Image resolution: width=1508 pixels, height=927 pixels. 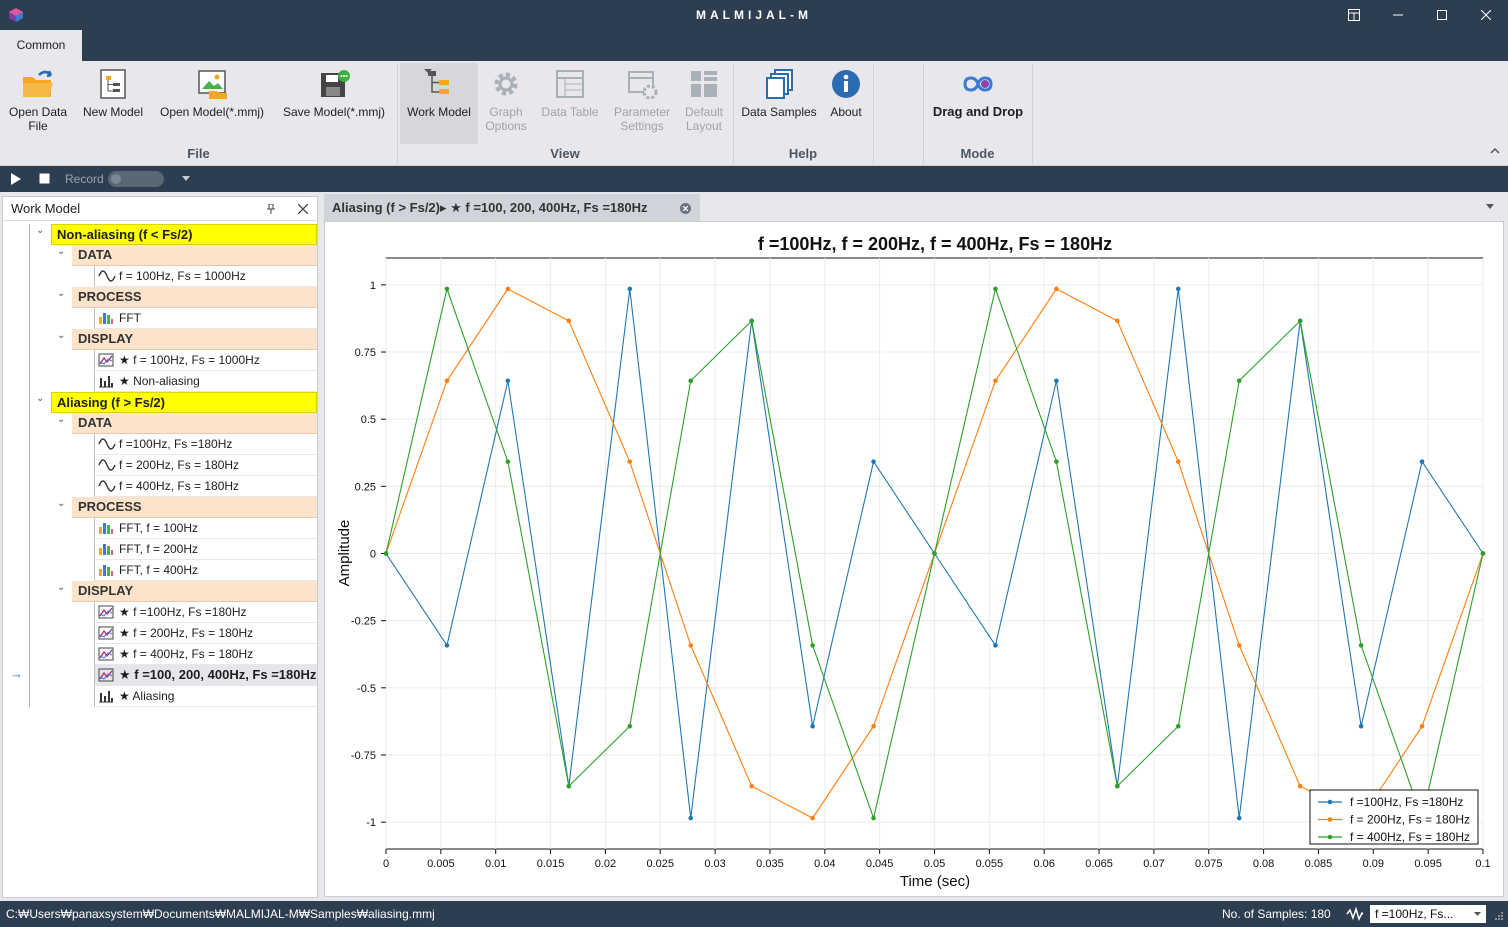 What do you see at coordinates (205, 486) in the screenshot?
I see `tree-leaf: f = 400Hz, Fs = 180Hz` at bounding box center [205, 486].